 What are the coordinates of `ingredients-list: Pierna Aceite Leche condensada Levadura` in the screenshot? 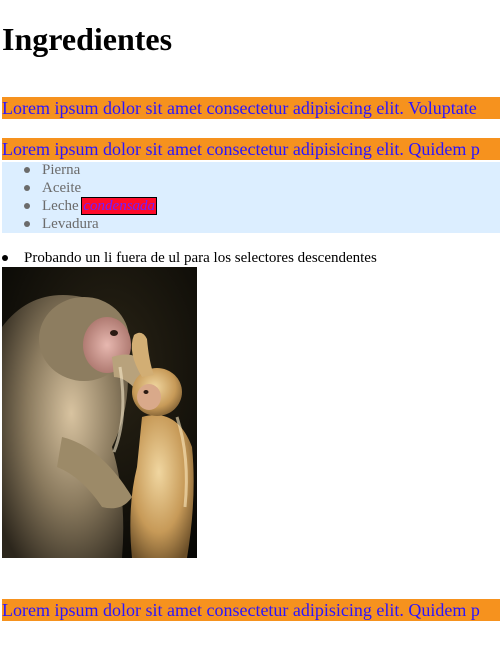 It's located at (251, 197).